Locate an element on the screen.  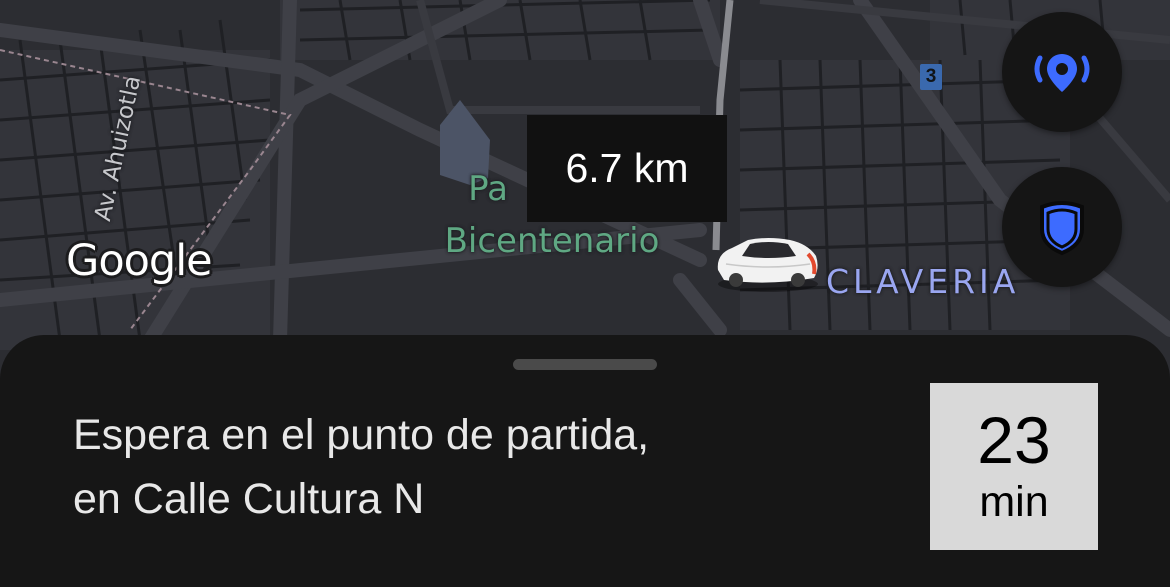
neighborhood-label: CLAVERIA is located at coordinates (923, 281).